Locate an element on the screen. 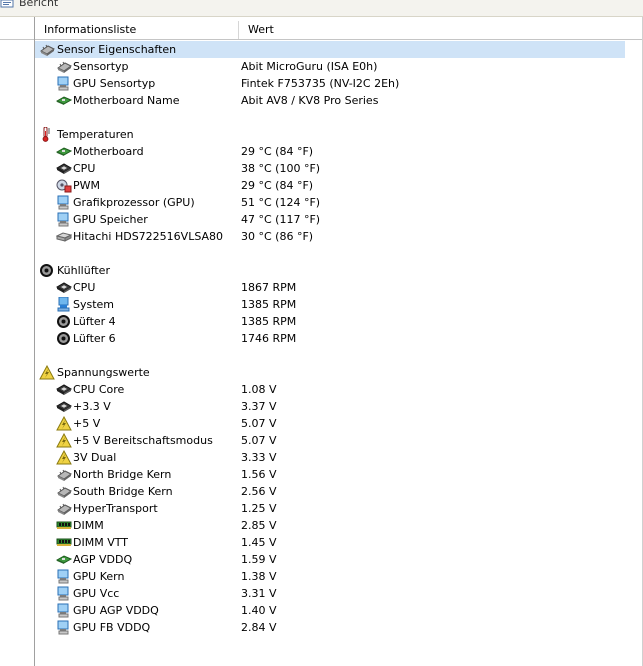  list-item-value: 30 °C (86 °F) is located at coordinates (277, 236).